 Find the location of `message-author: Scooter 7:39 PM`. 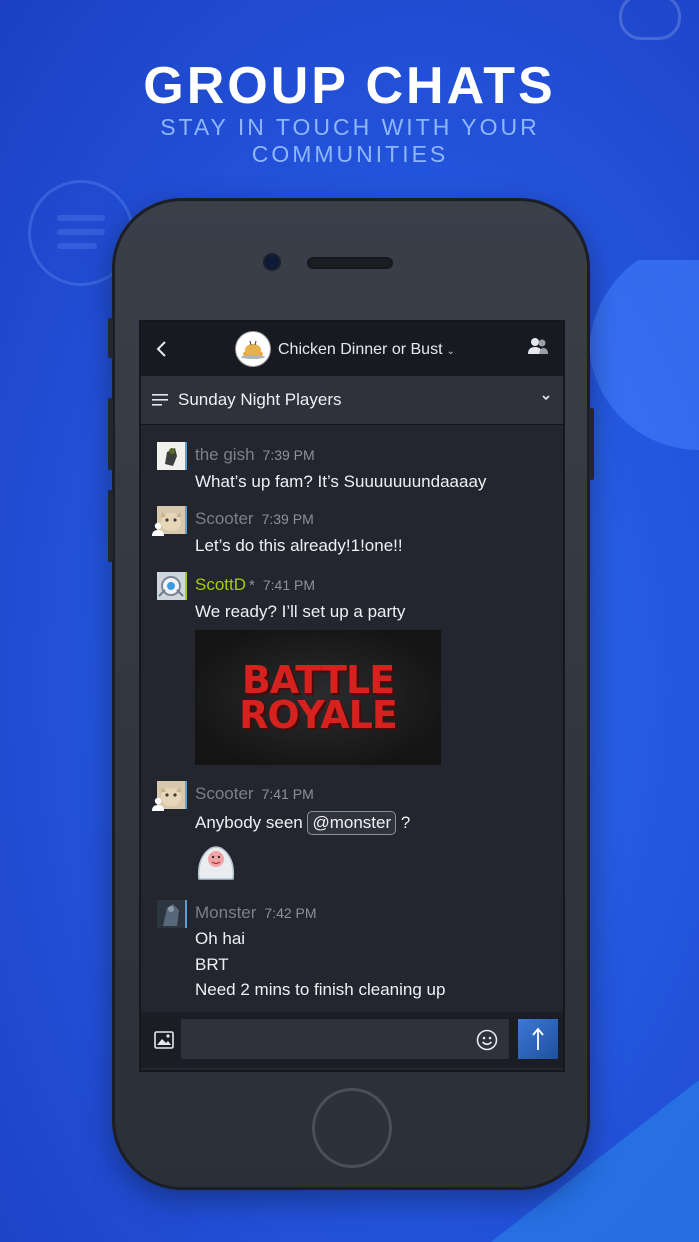

message-author: Scooter 7:39 PM is located at coordinates (254, 519).